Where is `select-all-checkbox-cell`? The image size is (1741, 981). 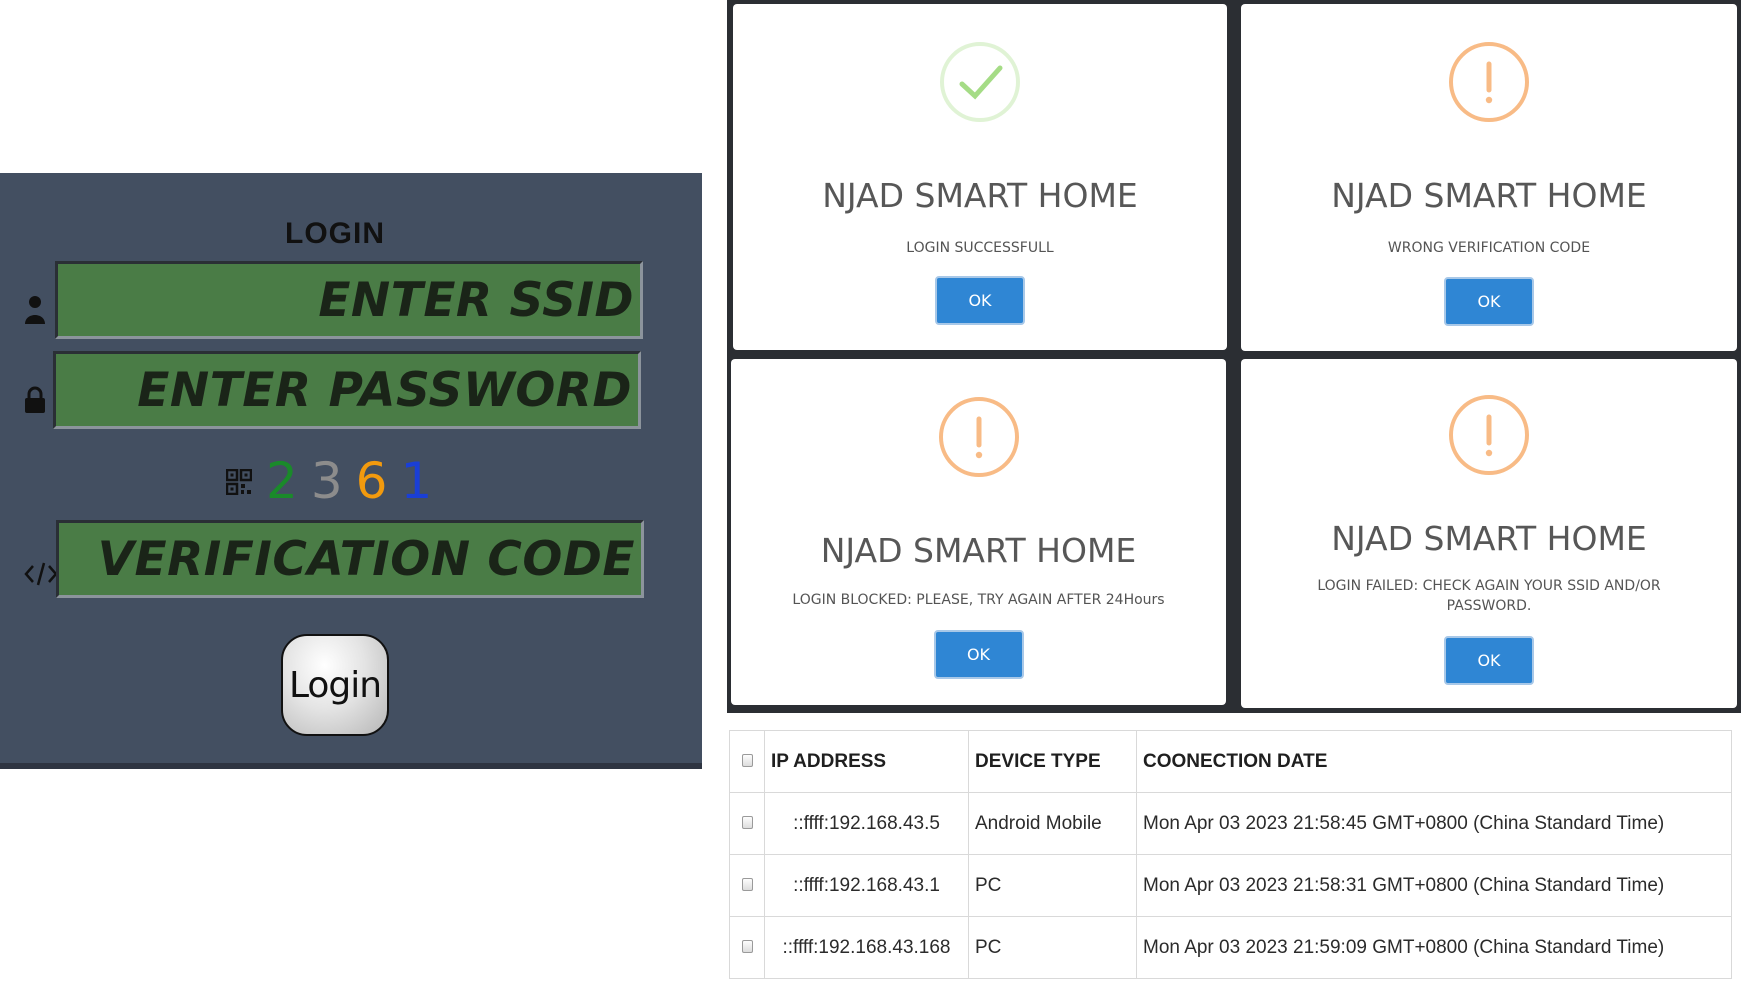
select-all-checkbox-cell is located at coordinates (747, 761).